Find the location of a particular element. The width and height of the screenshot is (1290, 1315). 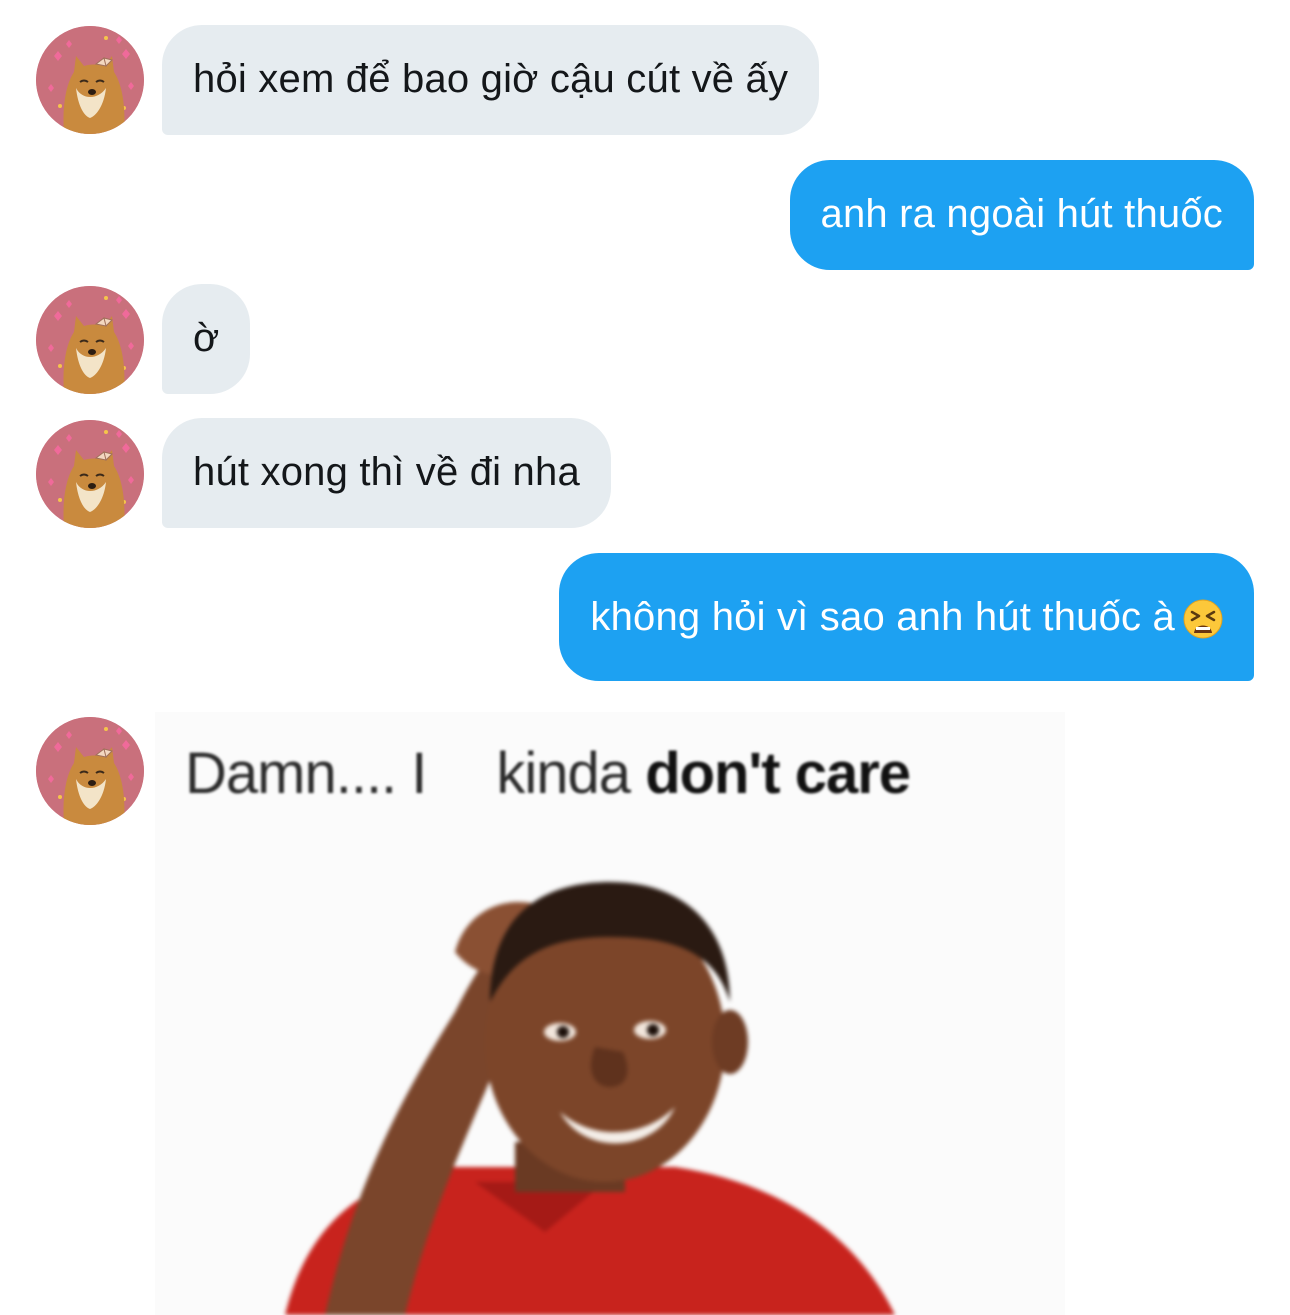

message-row-incoming: hỏi xem để bao giờ cậu cút về ấy is located at coordinates (645, 80).